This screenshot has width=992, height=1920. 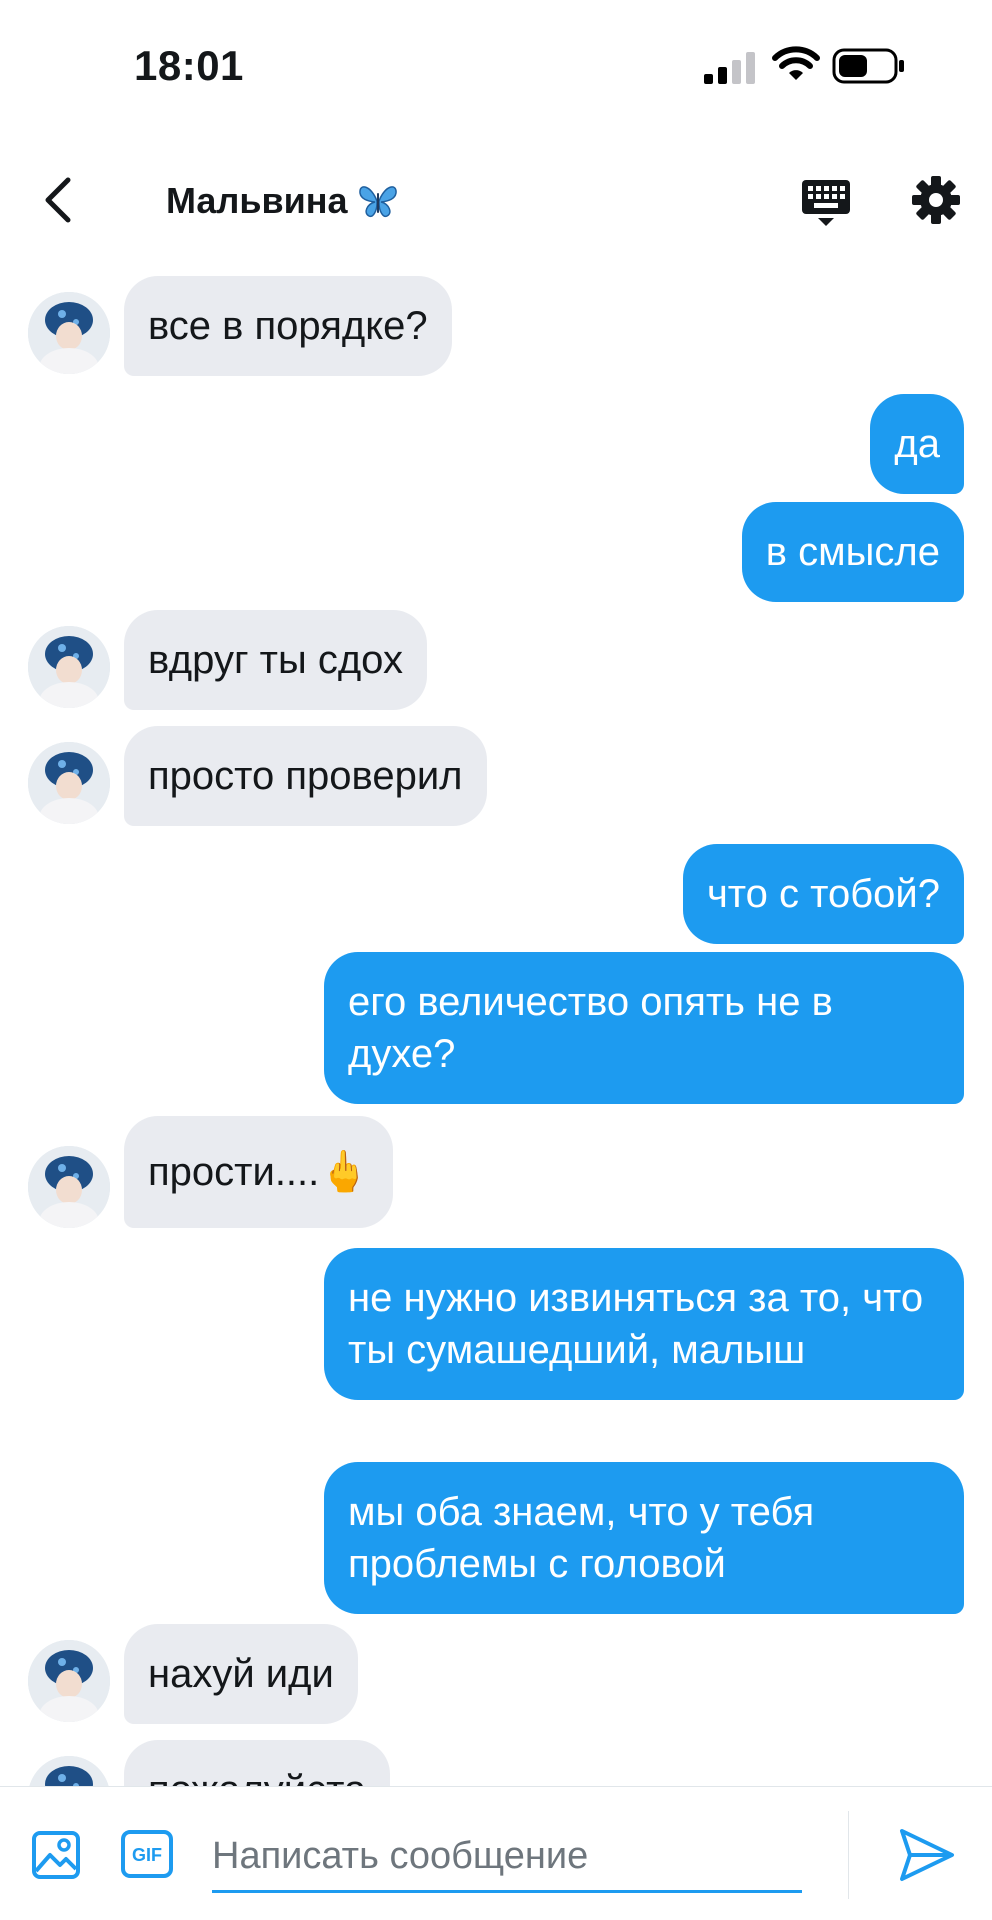 I want to click on keyboard-icon, so click(x=826, y=203).